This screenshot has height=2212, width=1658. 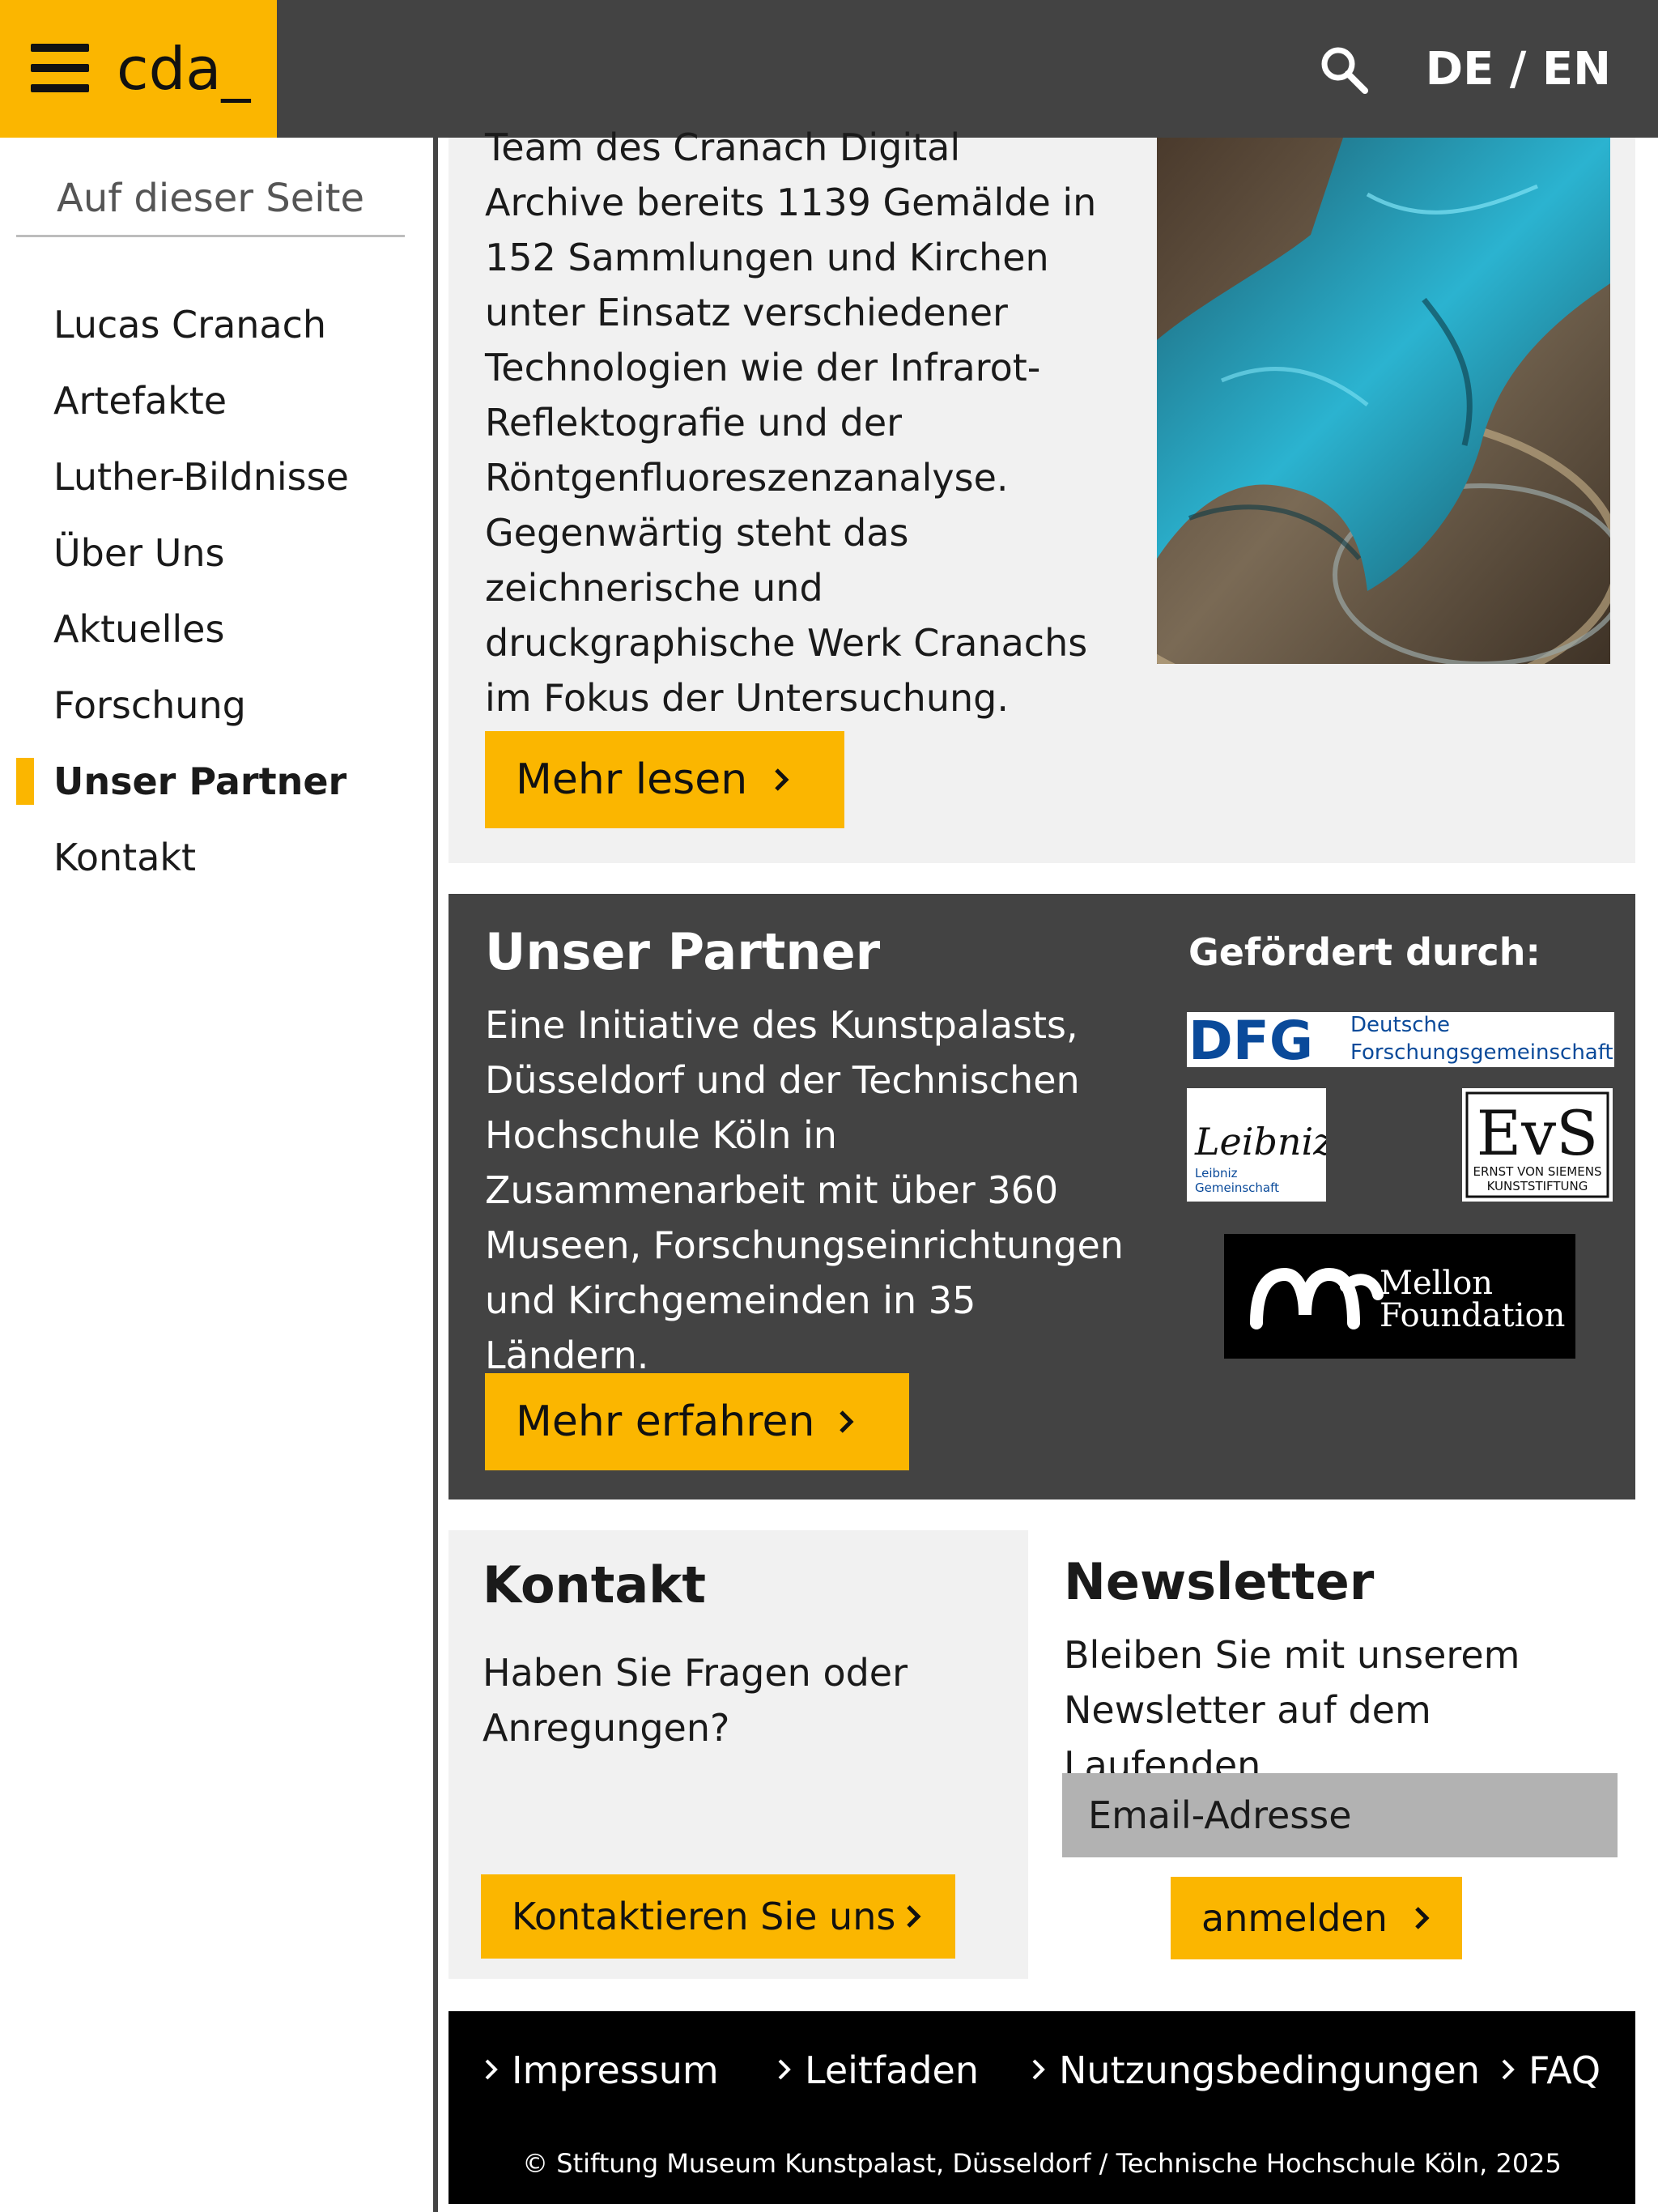 I want to click on sidebar-item-label: Unser Partner, so click(x=200, y=781).